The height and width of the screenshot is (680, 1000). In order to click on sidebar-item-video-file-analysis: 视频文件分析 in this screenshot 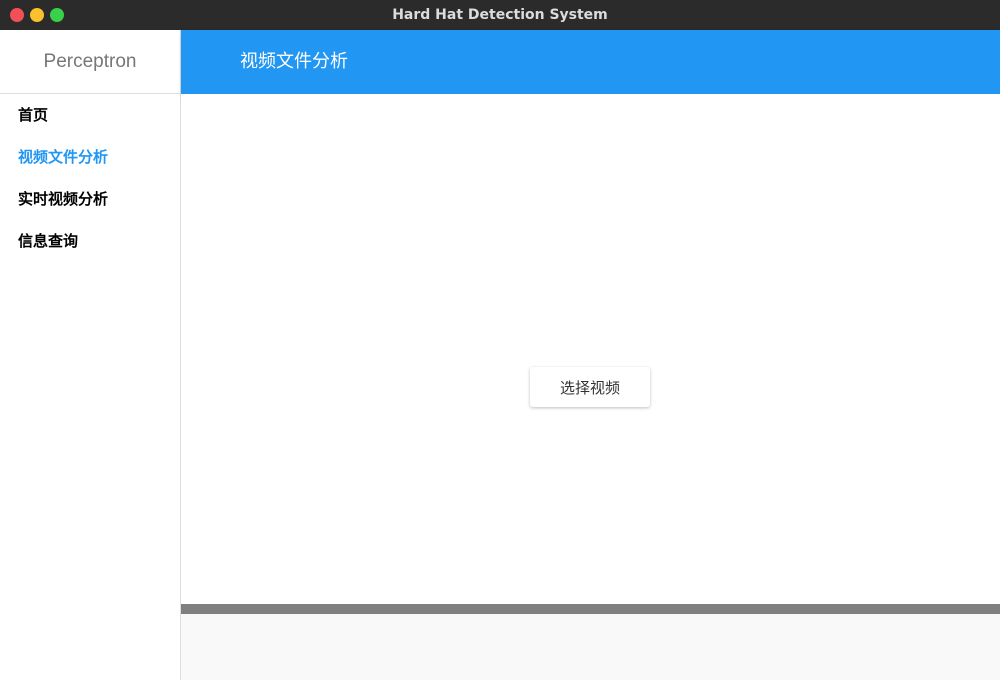, I will do `click(90, 157)`.